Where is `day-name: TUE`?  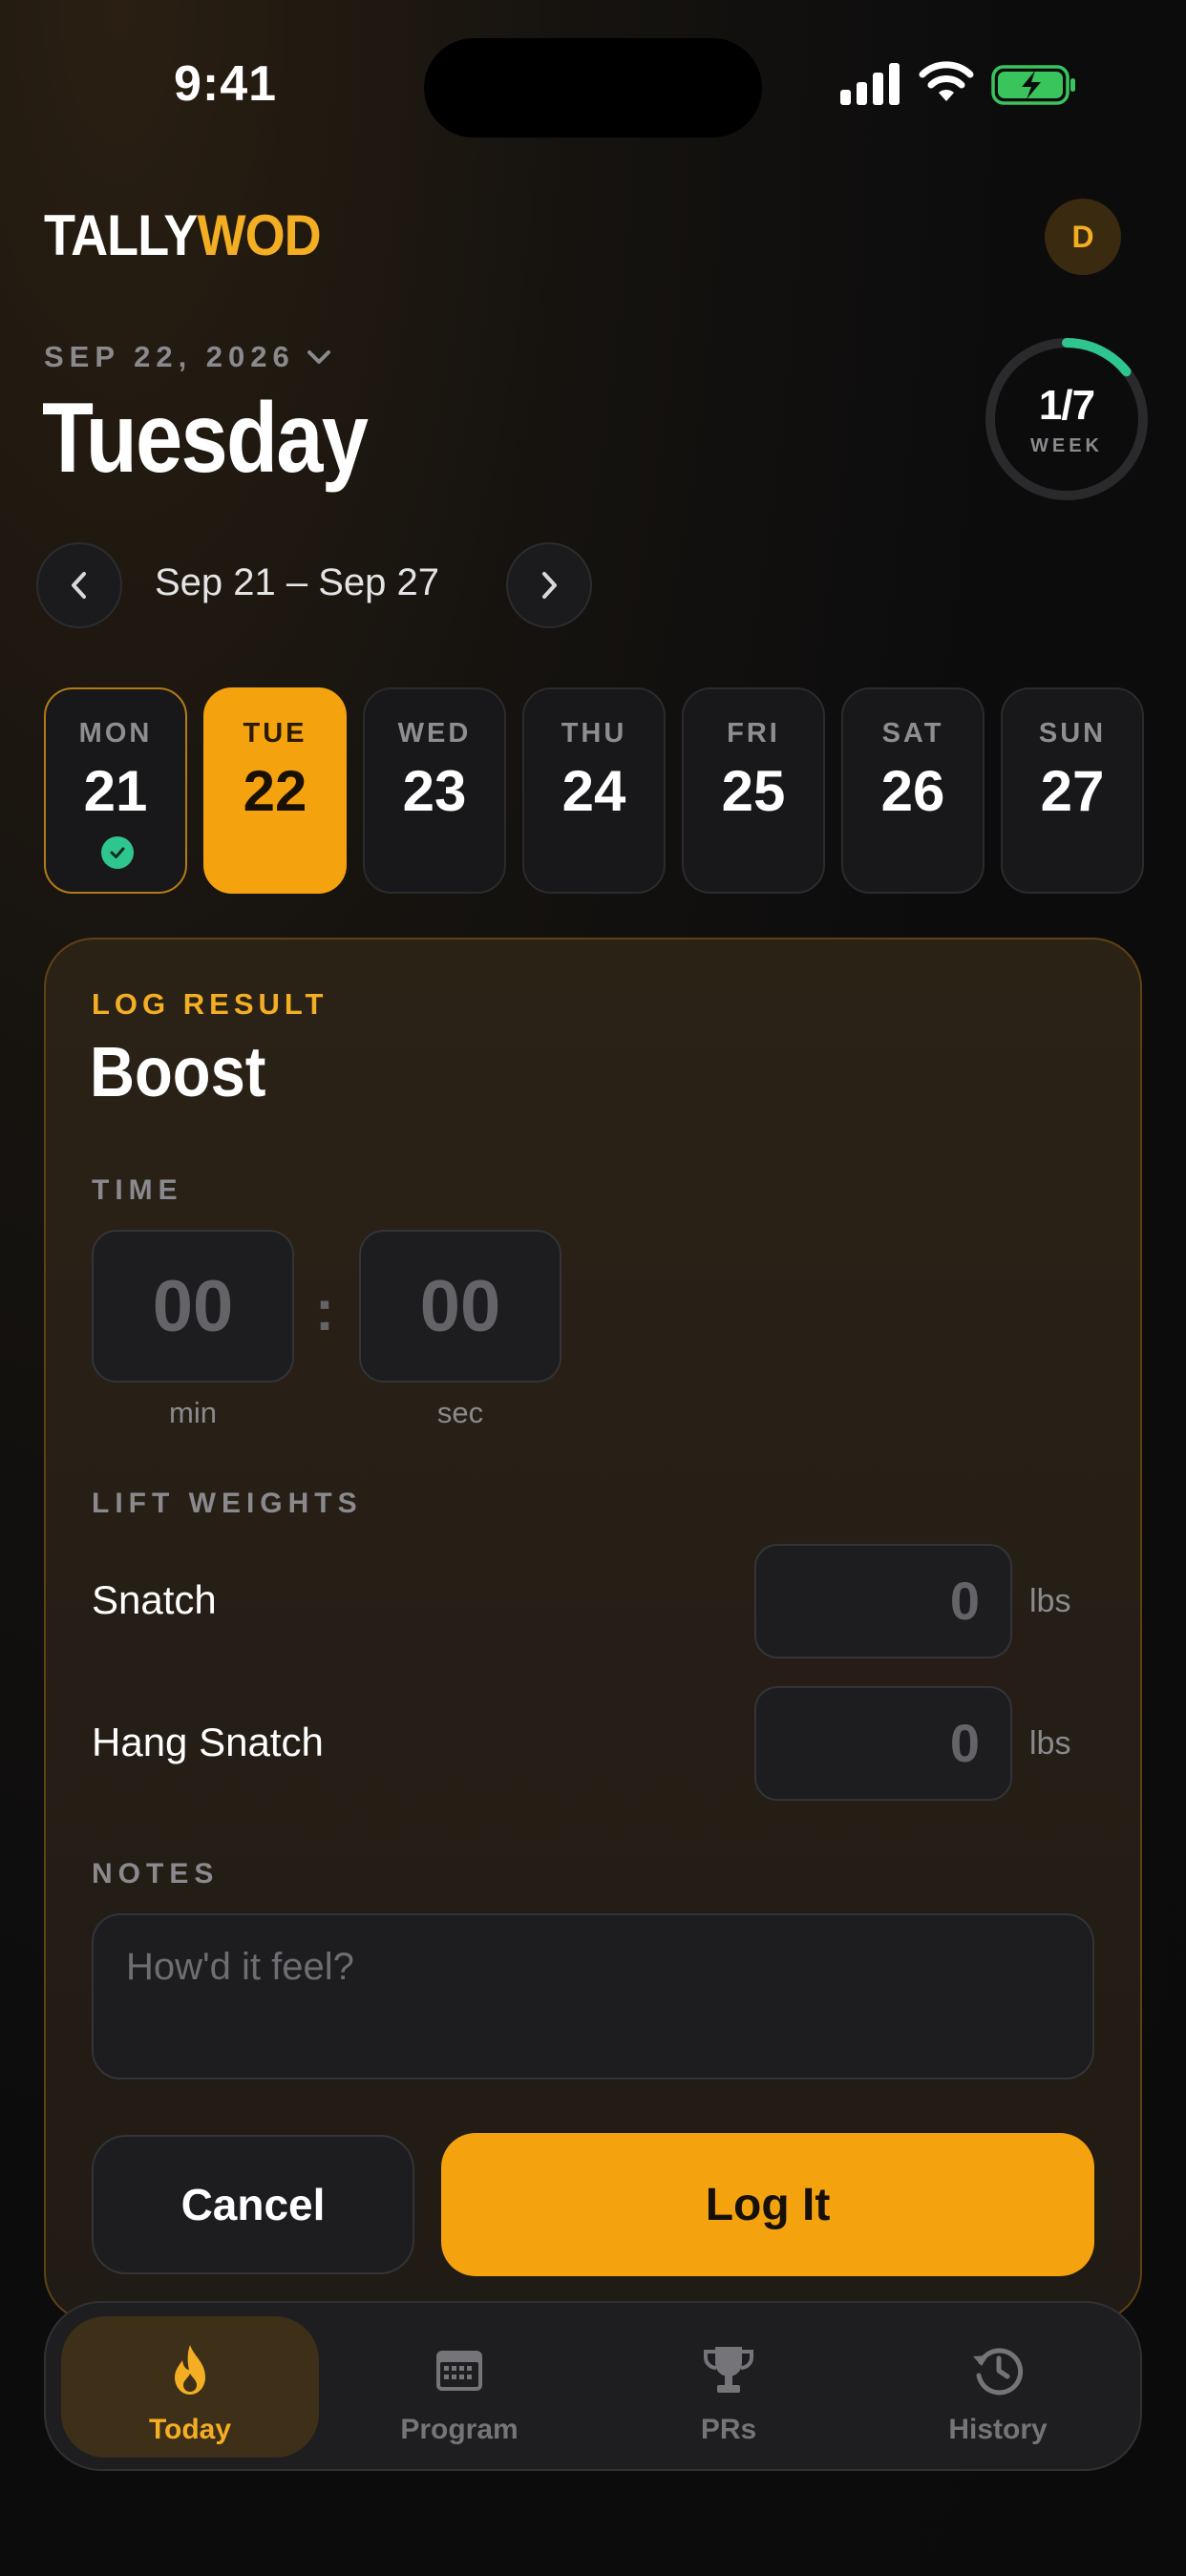
day-name: TUE is located at coordinates (275, 733).